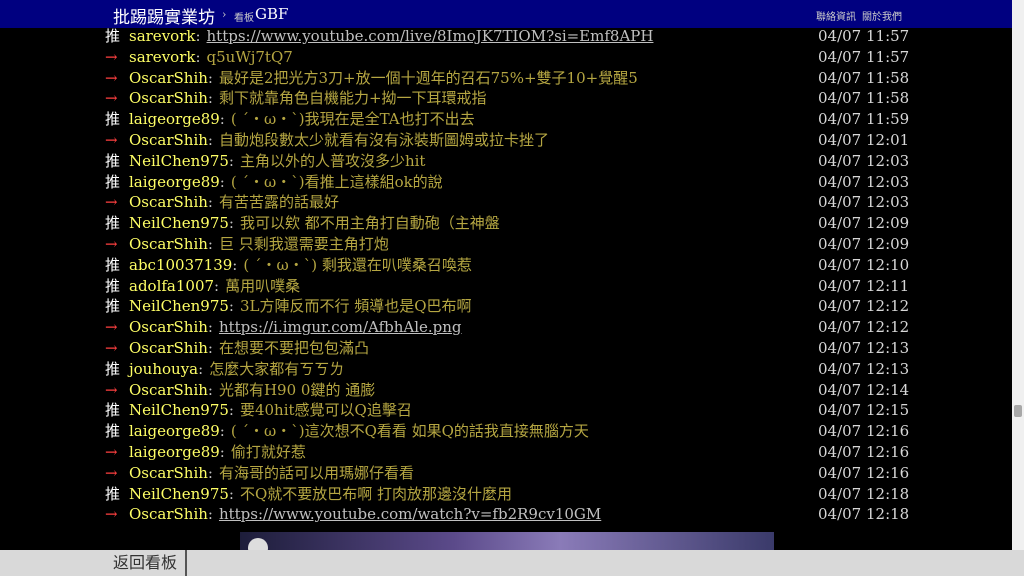  What do you see at coordinates (383, 139) in the screenshot?
I see `push-content: 自動炮段數太少就看有沒有泳裝斯圖姆或拉卡挫了` at bounding box center [383, 139].